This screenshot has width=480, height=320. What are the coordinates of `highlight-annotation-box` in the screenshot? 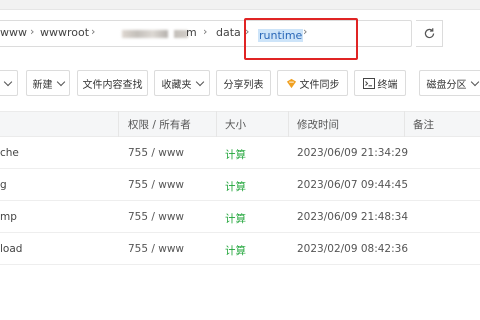 It's located at (301, 39).